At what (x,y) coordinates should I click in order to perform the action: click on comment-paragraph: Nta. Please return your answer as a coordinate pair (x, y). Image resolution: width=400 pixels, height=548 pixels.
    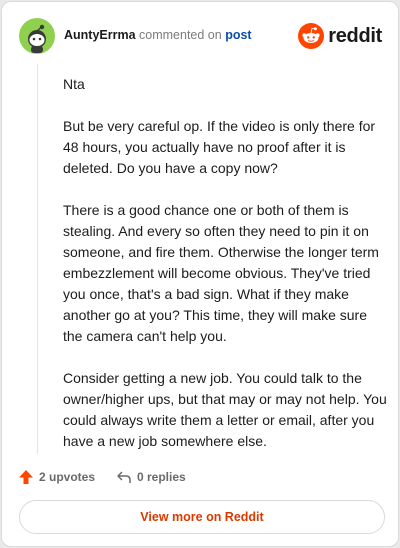
    Looking at the image, I should click on (74, 84).